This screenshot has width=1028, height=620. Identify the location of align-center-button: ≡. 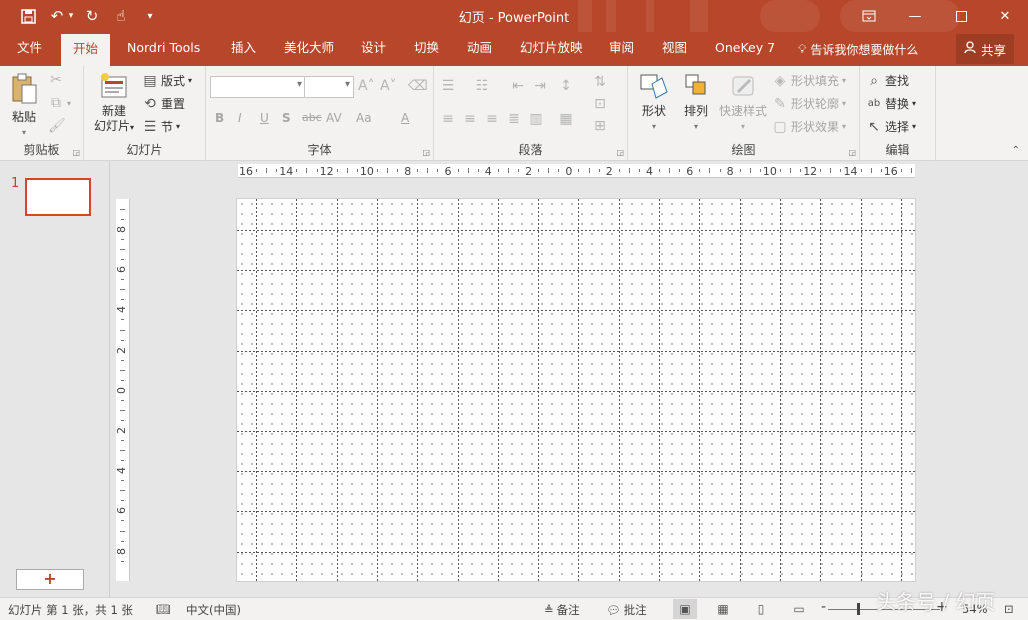
(470, 119).